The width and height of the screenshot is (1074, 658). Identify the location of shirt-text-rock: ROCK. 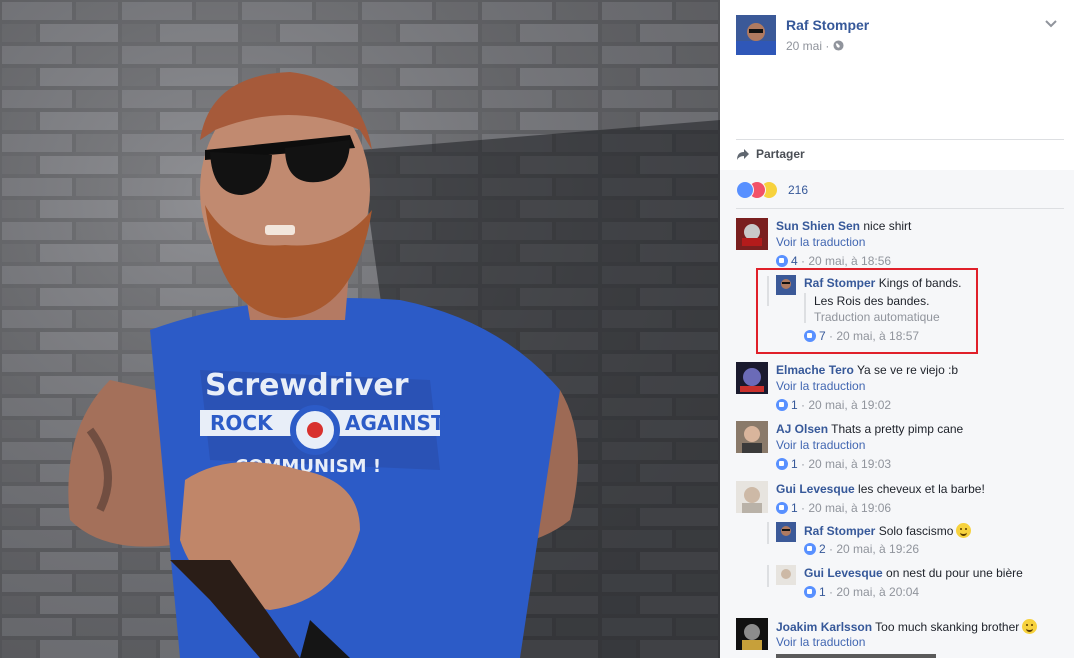
(242, 423).